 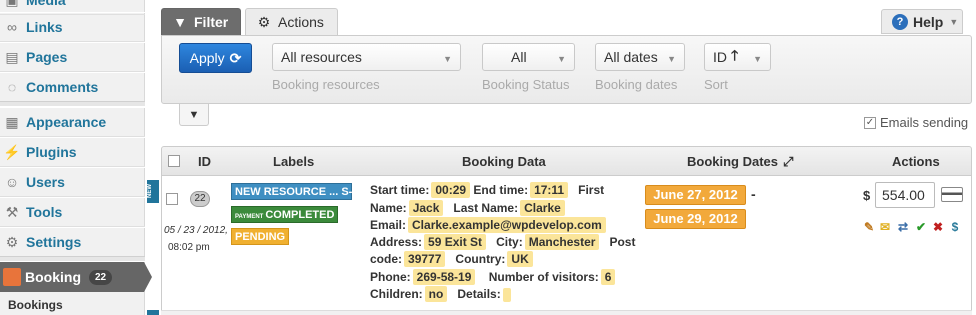 I want to click on expand-icon: ⤢, so click(x=788, y=162).